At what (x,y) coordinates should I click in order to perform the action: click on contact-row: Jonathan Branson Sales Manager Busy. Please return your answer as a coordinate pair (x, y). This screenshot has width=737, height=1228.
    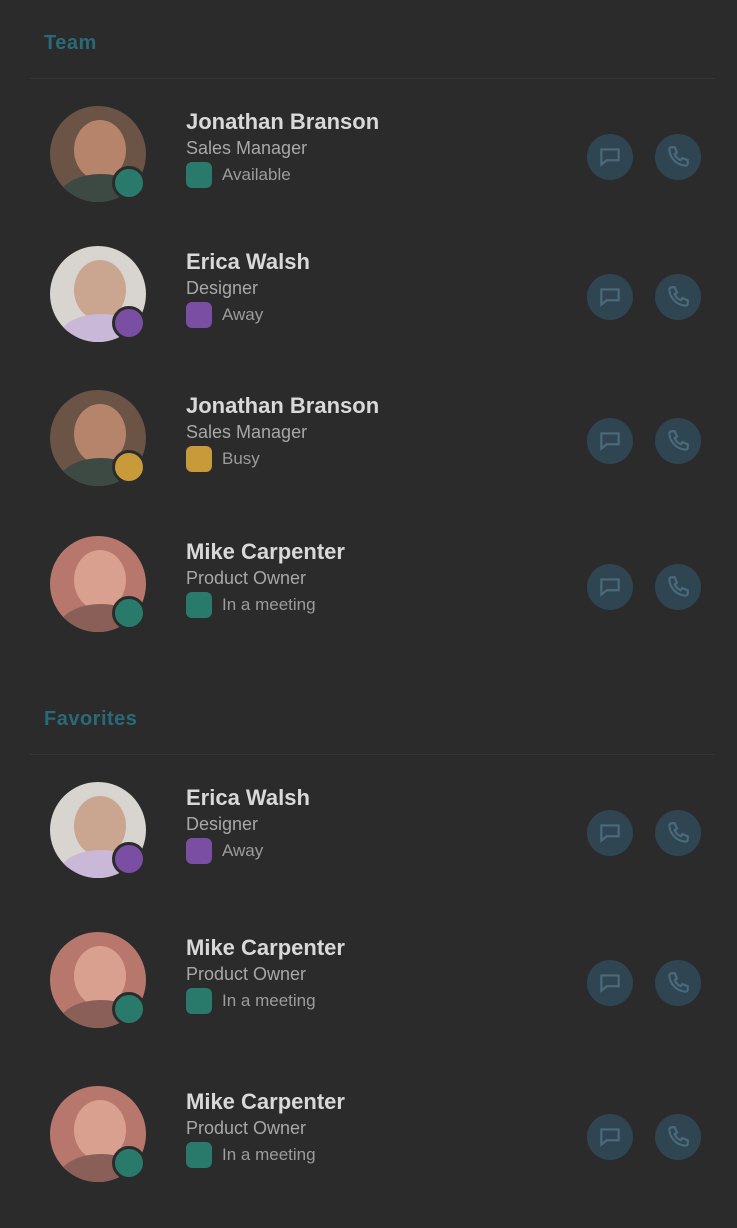
    Looking at the image, I should click on (372, 445).